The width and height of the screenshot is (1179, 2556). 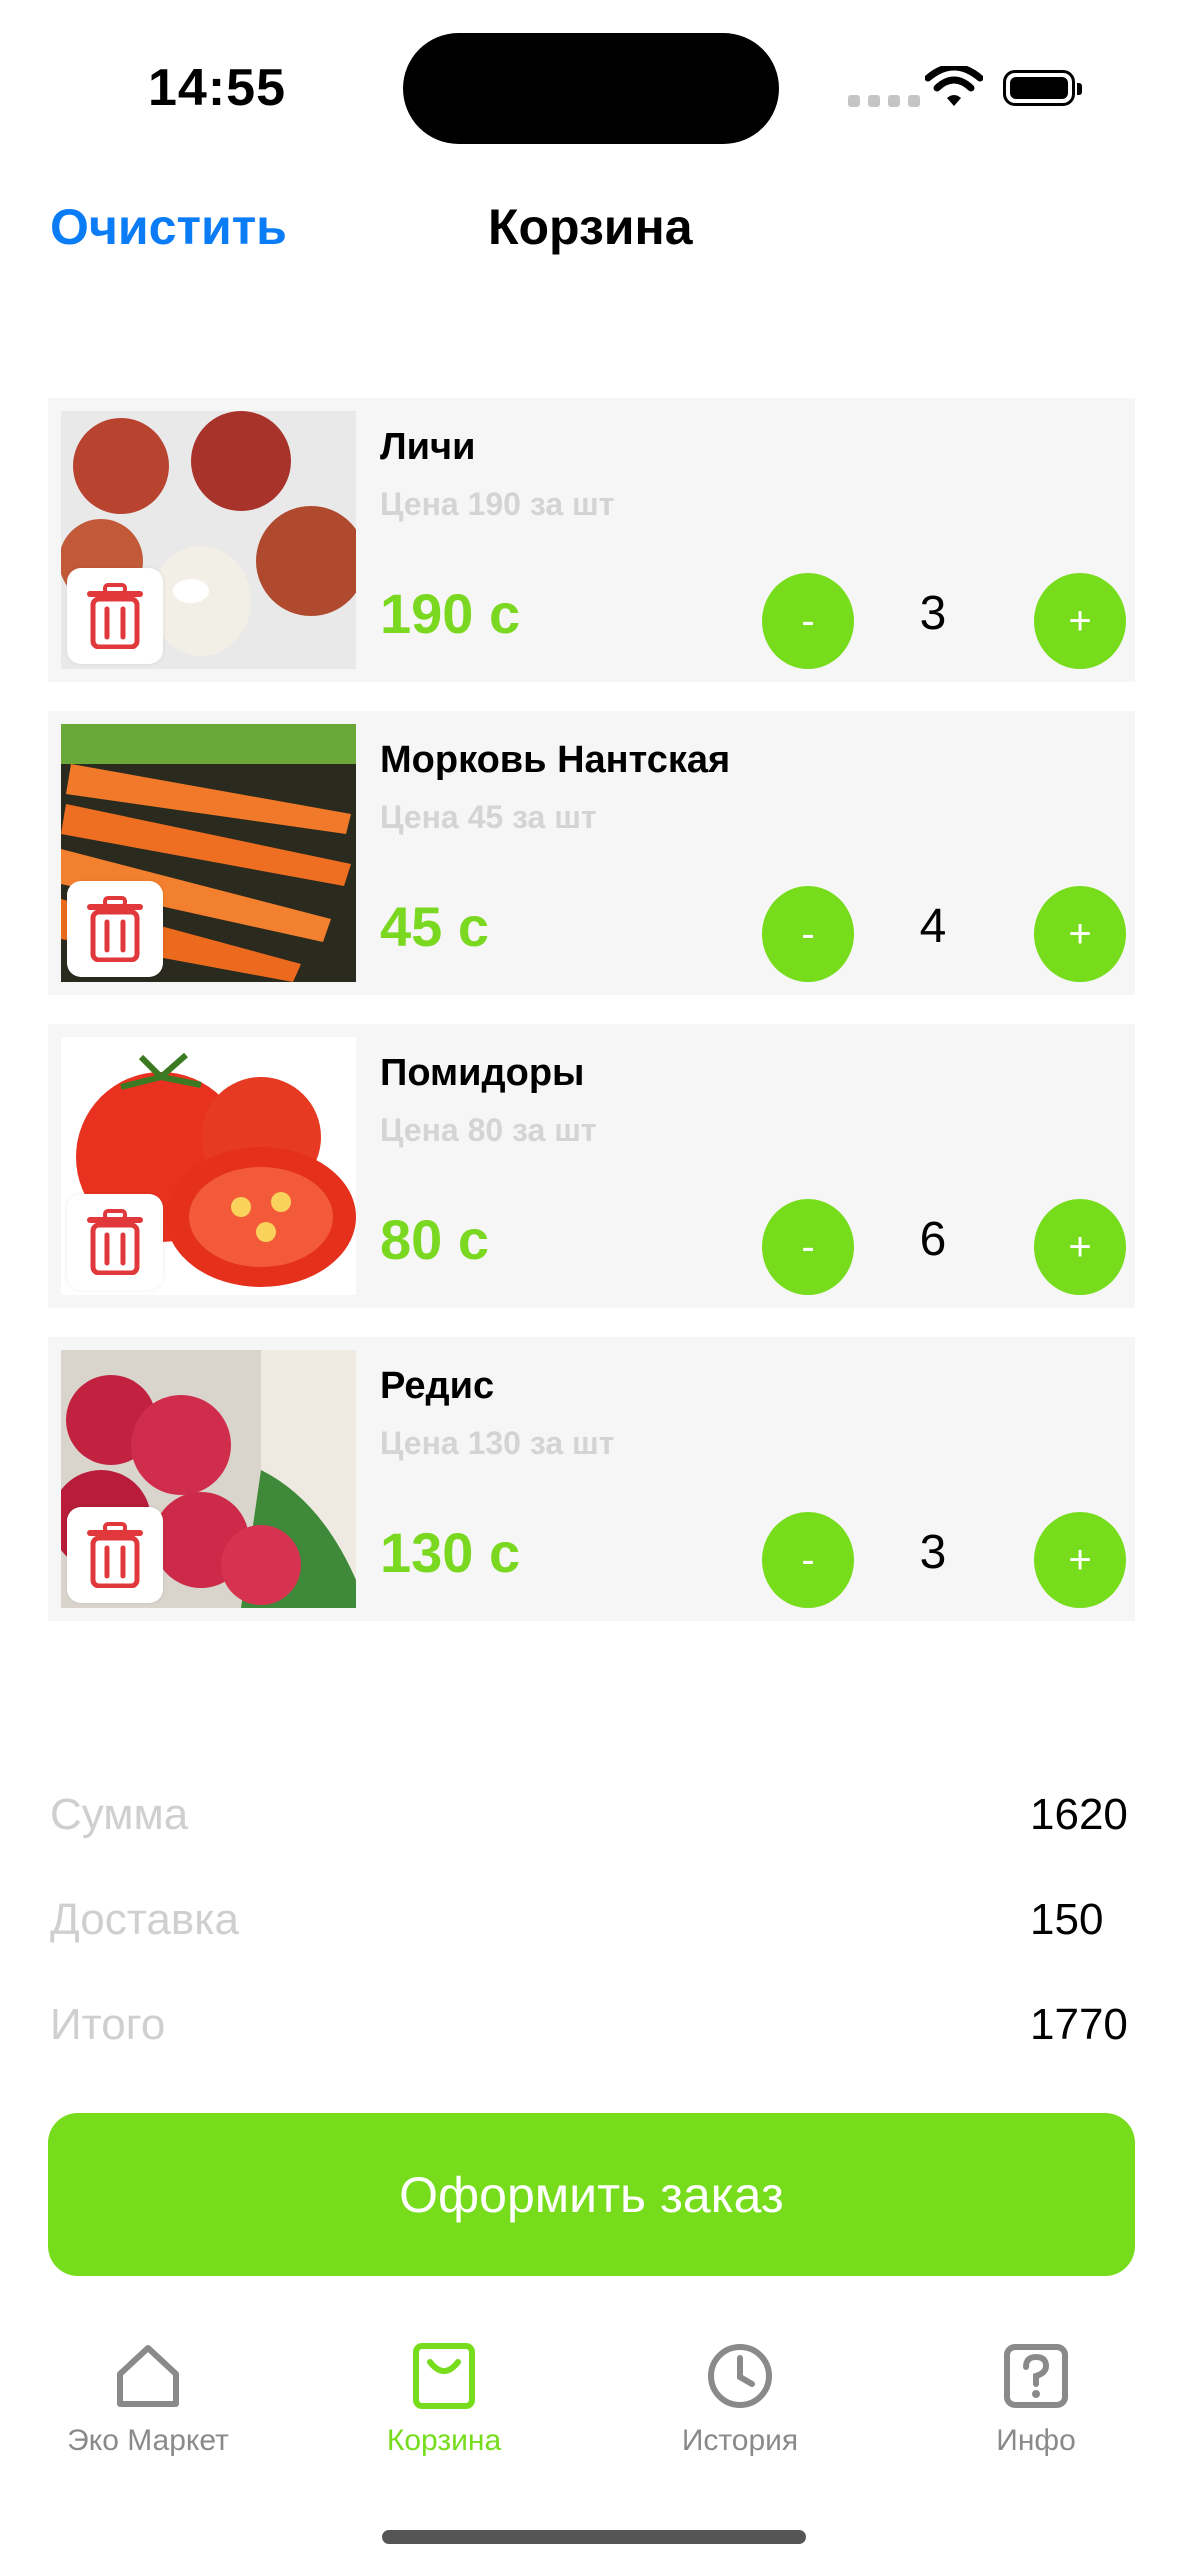 What do you see at coordinates (590, 227) in the screenshot?
I see `page-title: Корзина` at bounding box center [590, 227].